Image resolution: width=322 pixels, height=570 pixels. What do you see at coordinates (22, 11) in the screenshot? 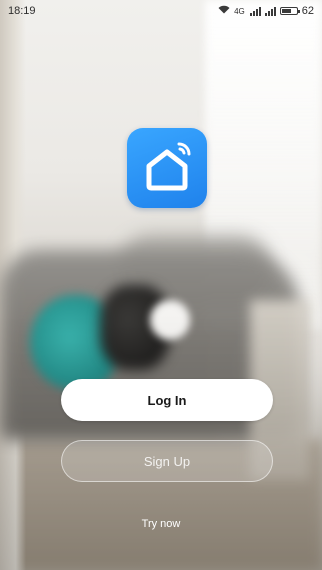
I see `status-time: 18:19` at bounding box center [22, 11].